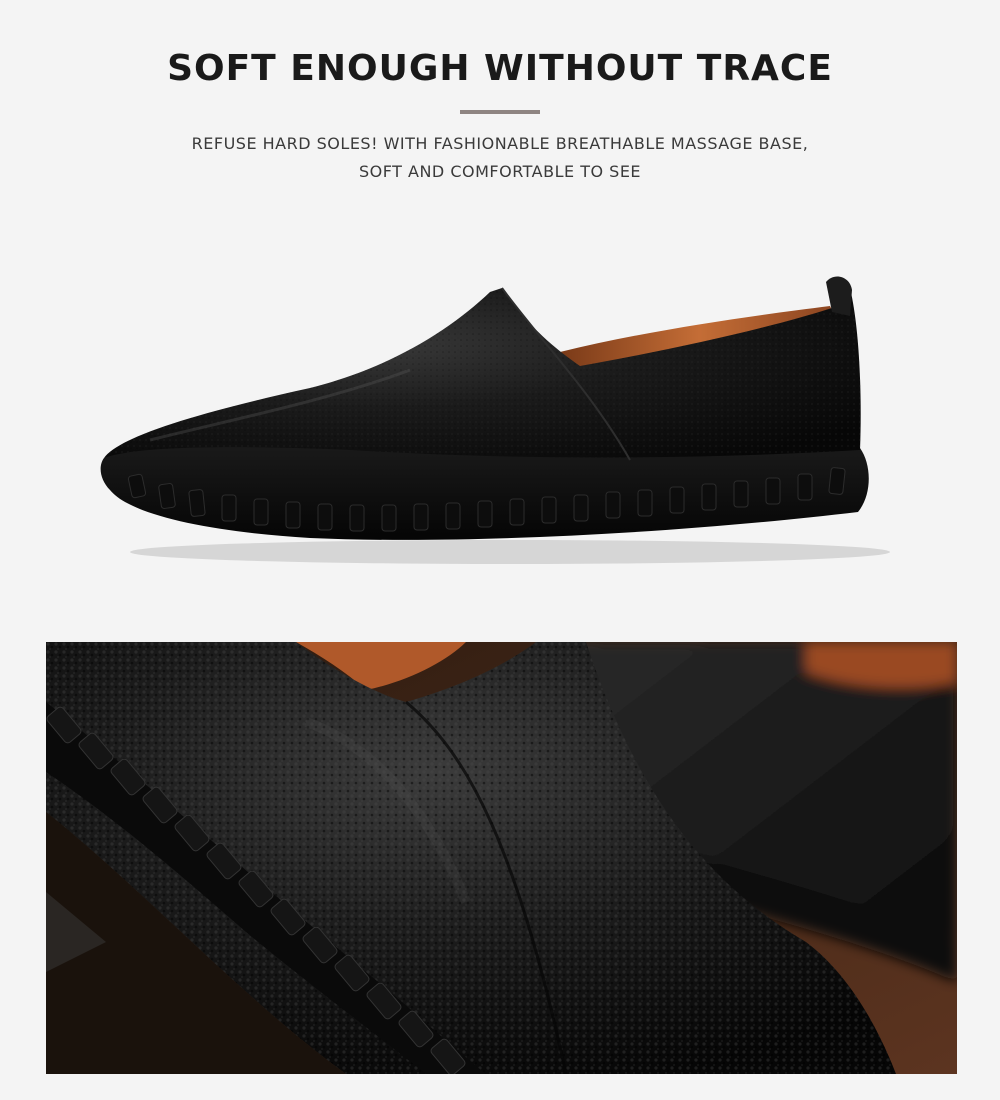 This screenshot has width=1000, height=1100. What do you see at coordinates (500, 171) in the screenshot?
I see `section-description-line-2: SOFT AND COMFORTABLE TO SEE` at bounding box center [500, 171].